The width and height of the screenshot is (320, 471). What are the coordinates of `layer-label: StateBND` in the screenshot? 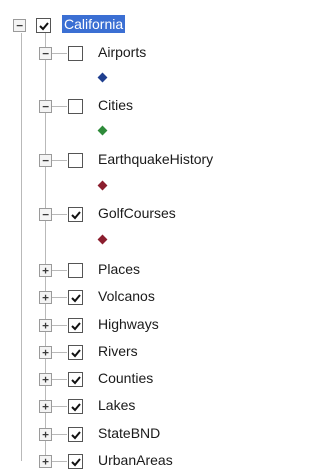 It's located at (129, 433).